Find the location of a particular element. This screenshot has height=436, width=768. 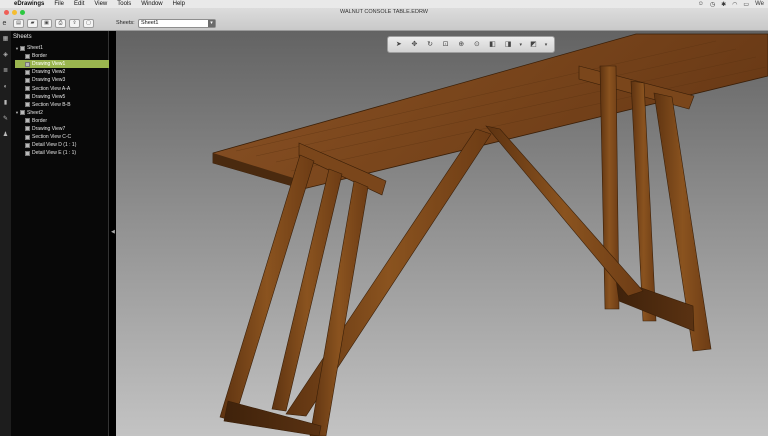

tree-item-drawing-view7: Drawing View7 is located at coordinates (62, 129).